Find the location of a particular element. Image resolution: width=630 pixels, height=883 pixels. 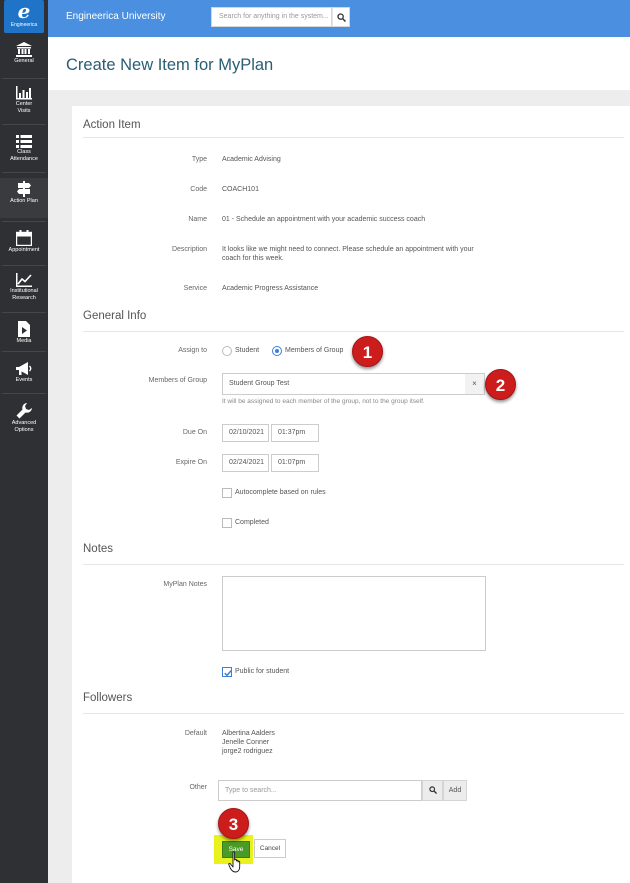

description-value-line-2: coach for this week. is located at coordinates (253, 258).